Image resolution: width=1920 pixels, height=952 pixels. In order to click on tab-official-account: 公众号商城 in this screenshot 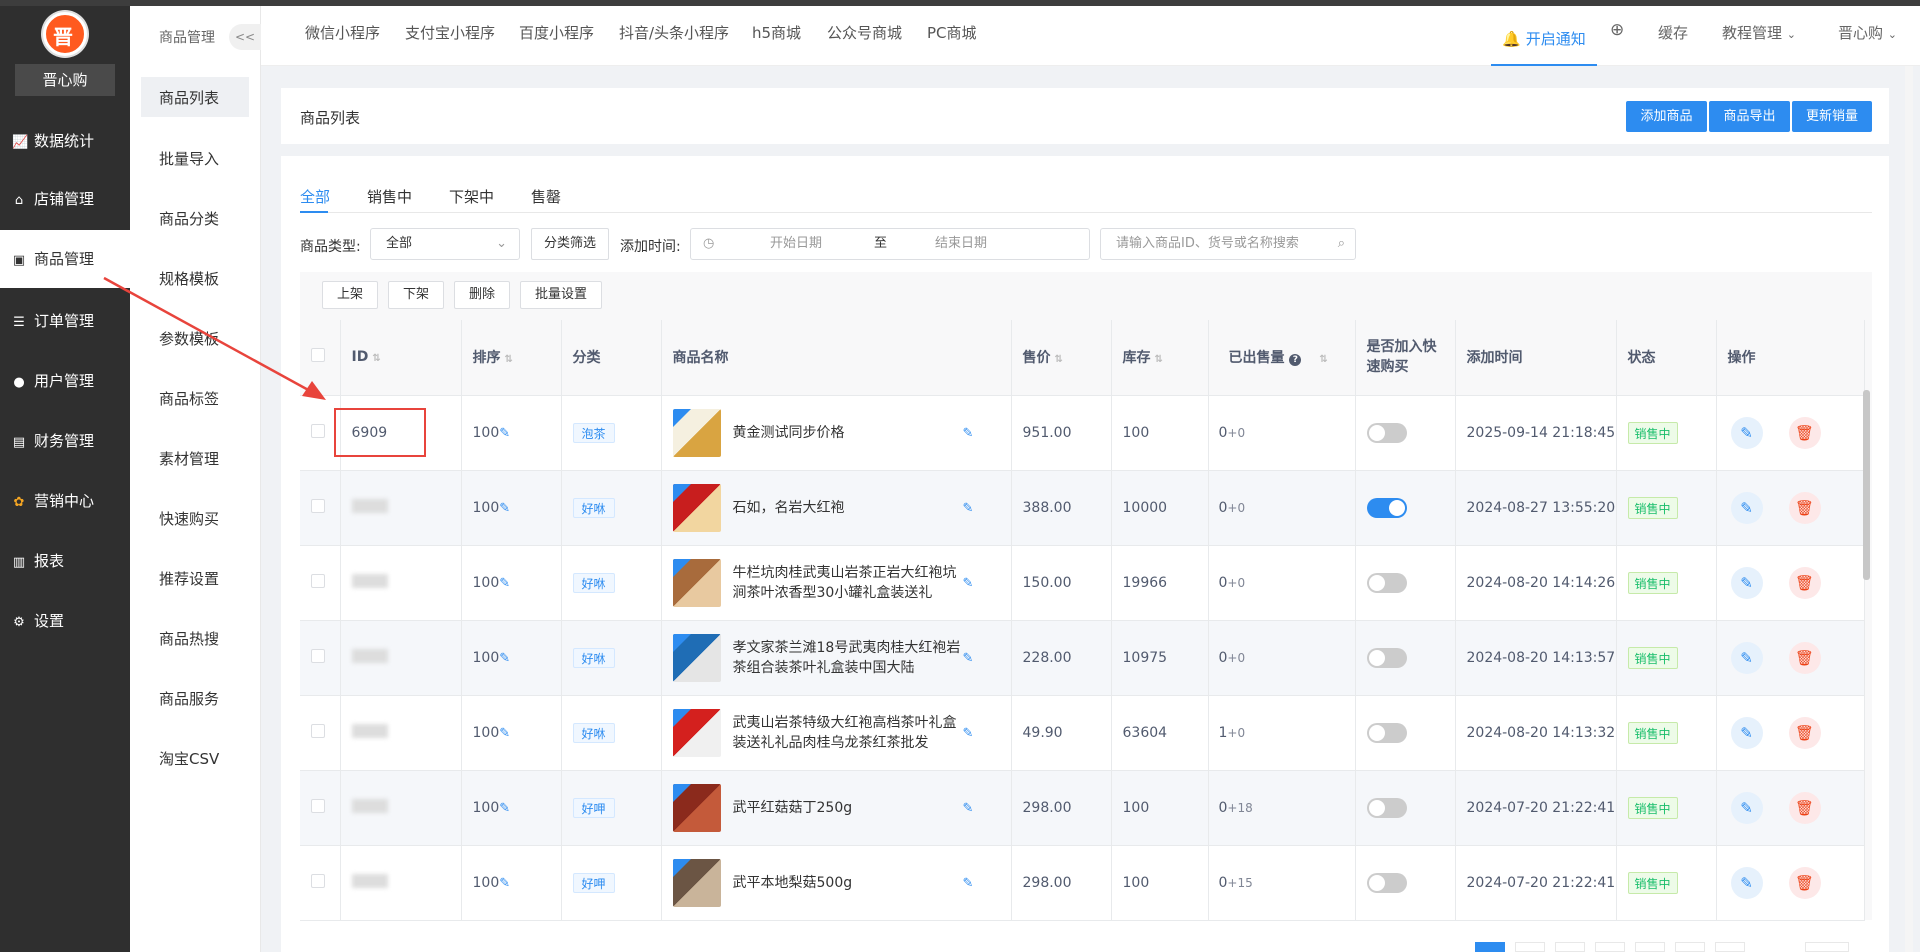, I will do `click(864, 32)`.